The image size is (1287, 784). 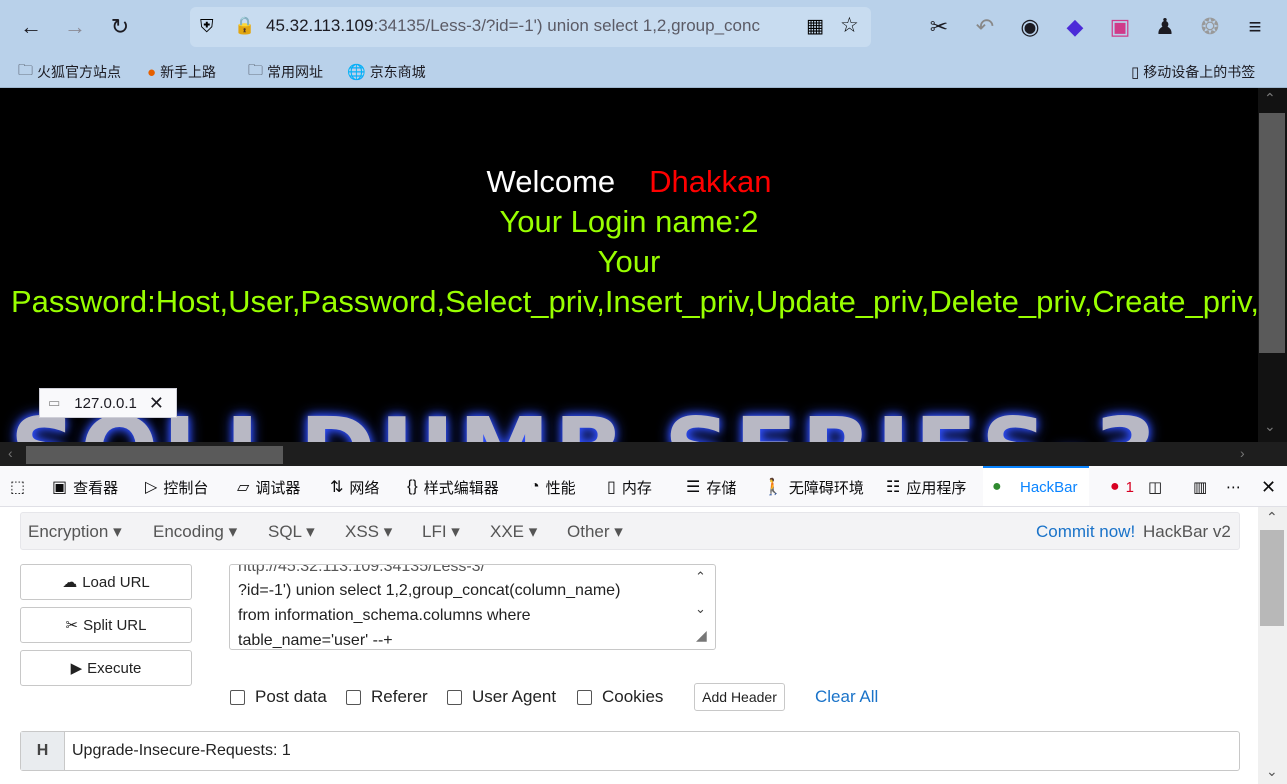 I want to click on insecure-lock-icon: 🔒, so click(x=244, y=26).